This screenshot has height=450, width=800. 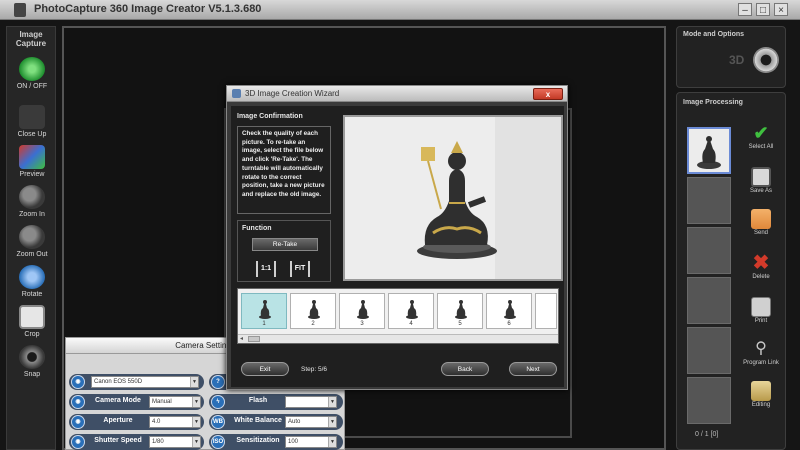 I want to click on send-icon, so click(x=761, y=219).